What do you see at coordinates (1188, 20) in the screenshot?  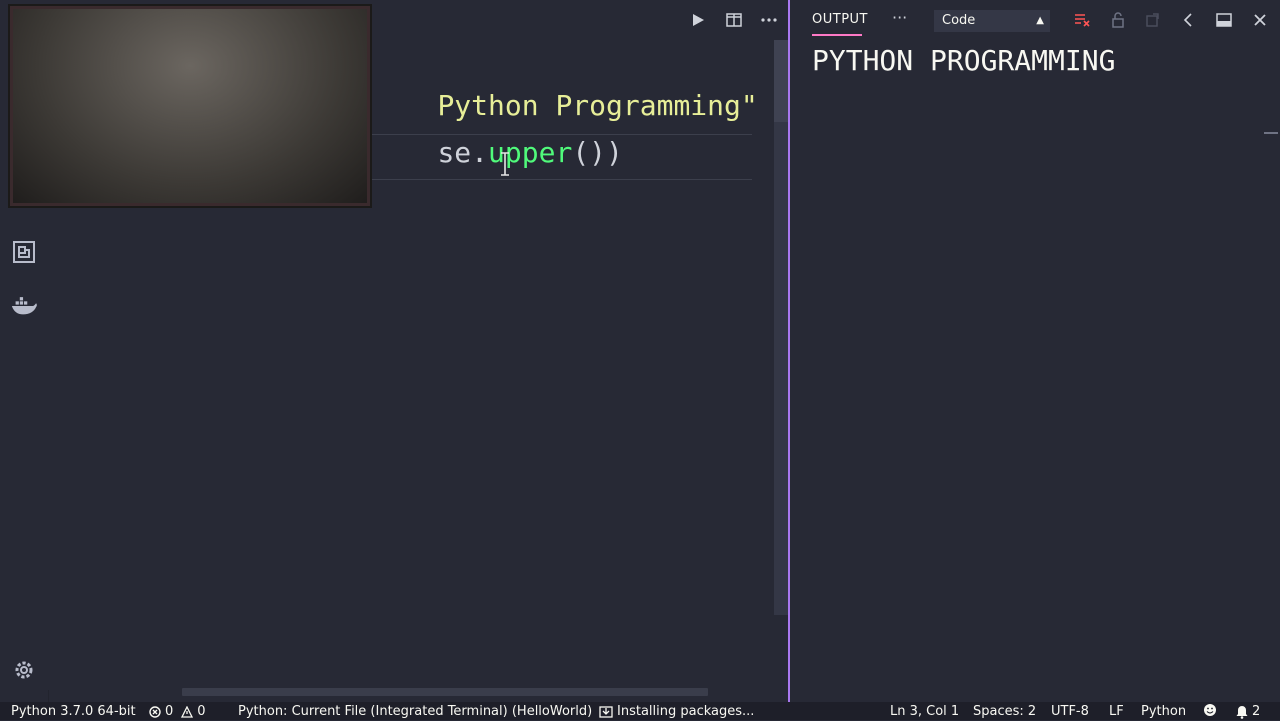 I see `chevron-left-icon` at bounding box center [1188, 20].